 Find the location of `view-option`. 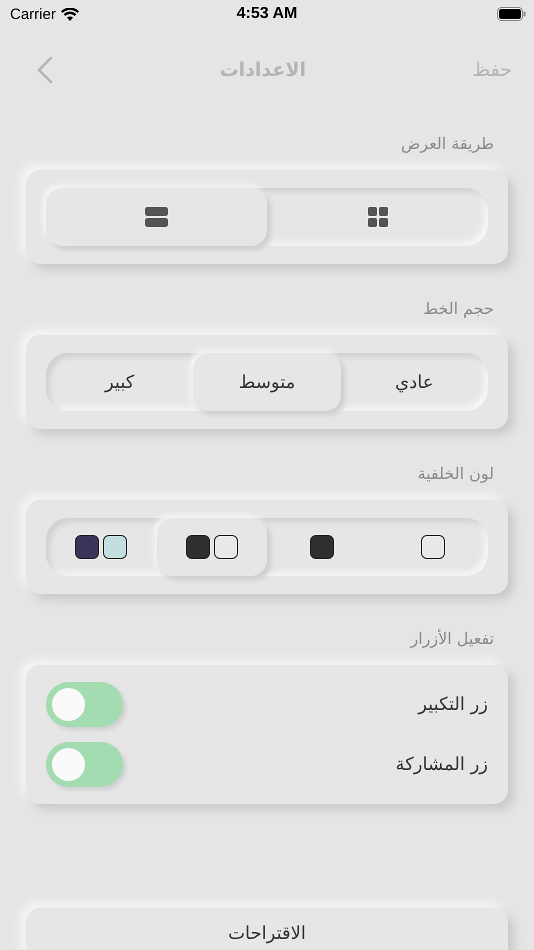

view-option is located at coordinates (156, 217).